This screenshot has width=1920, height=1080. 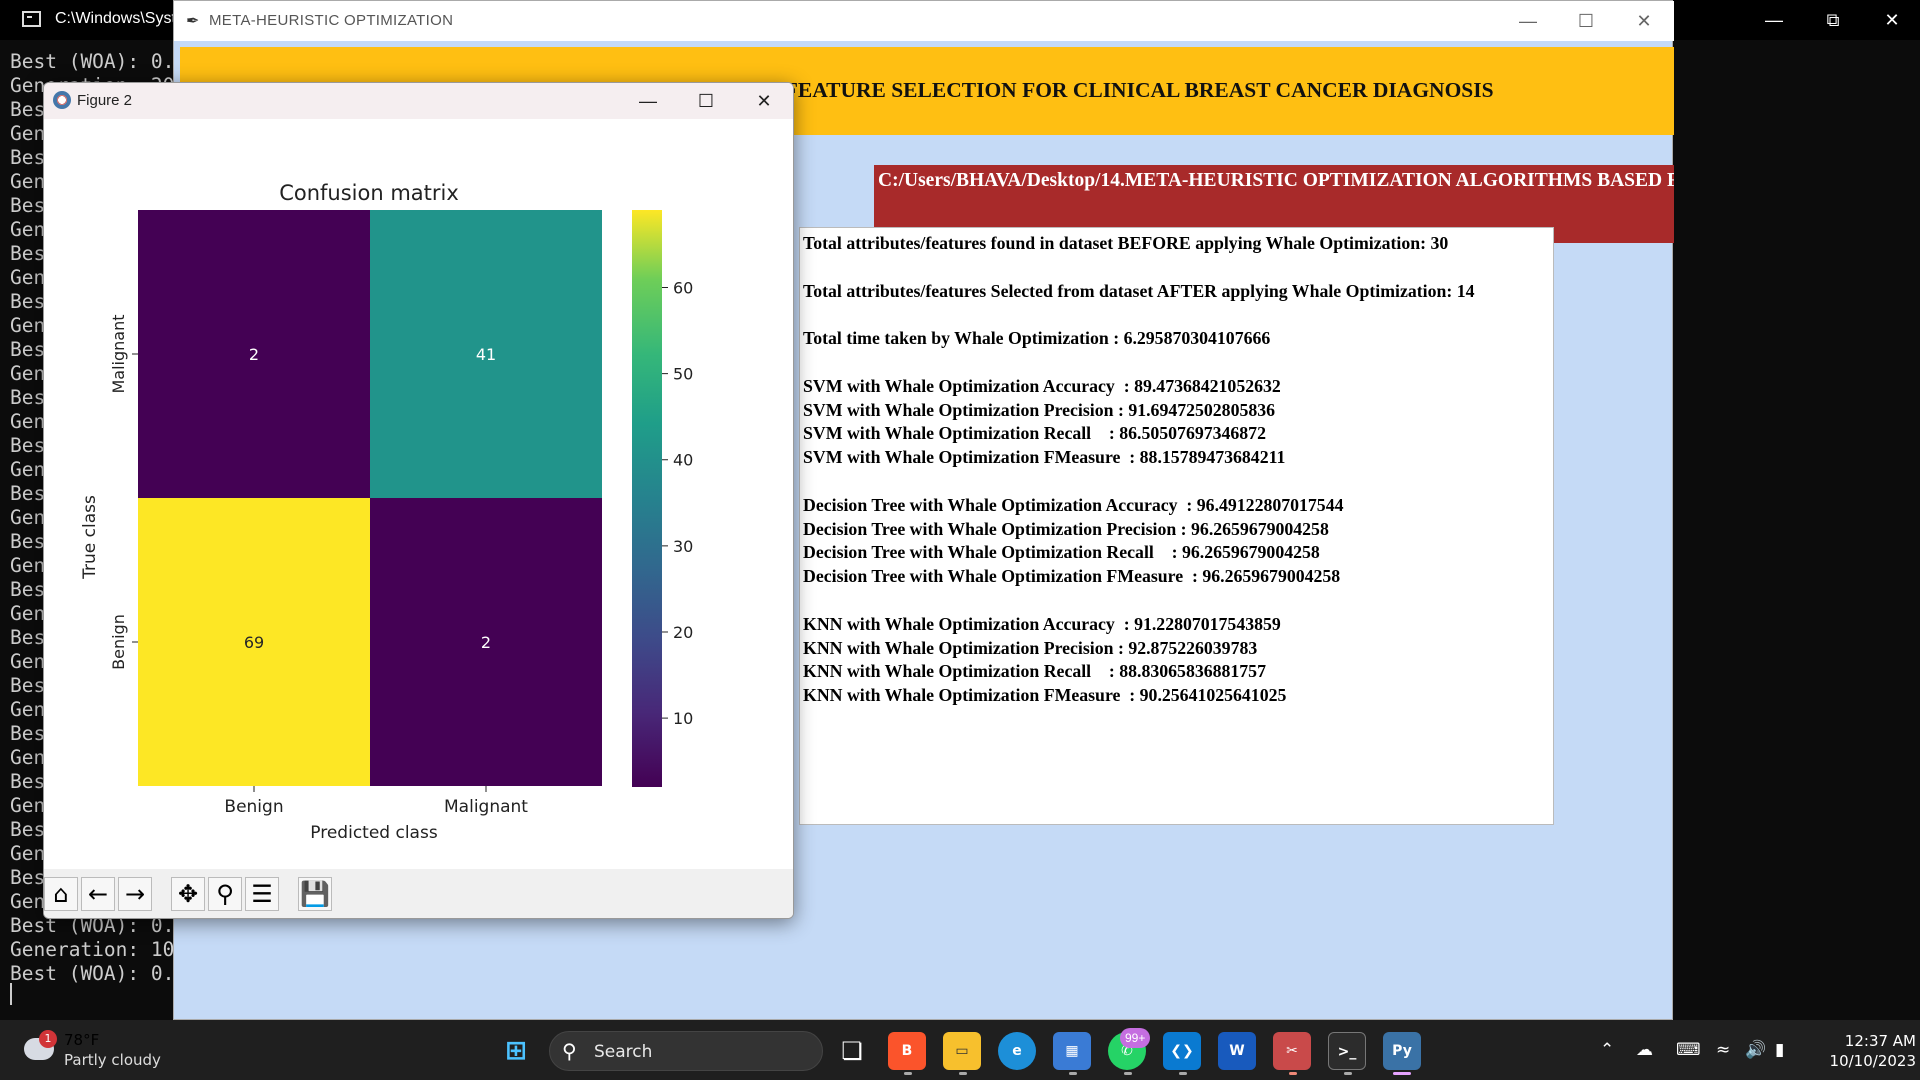 What do you see at coordinates (418, 893) in the screenshot?
I see `figure-toolbar: ⌂ ← → ✥ ⚲ ☰ 💾` at bounding box center [418, 893].